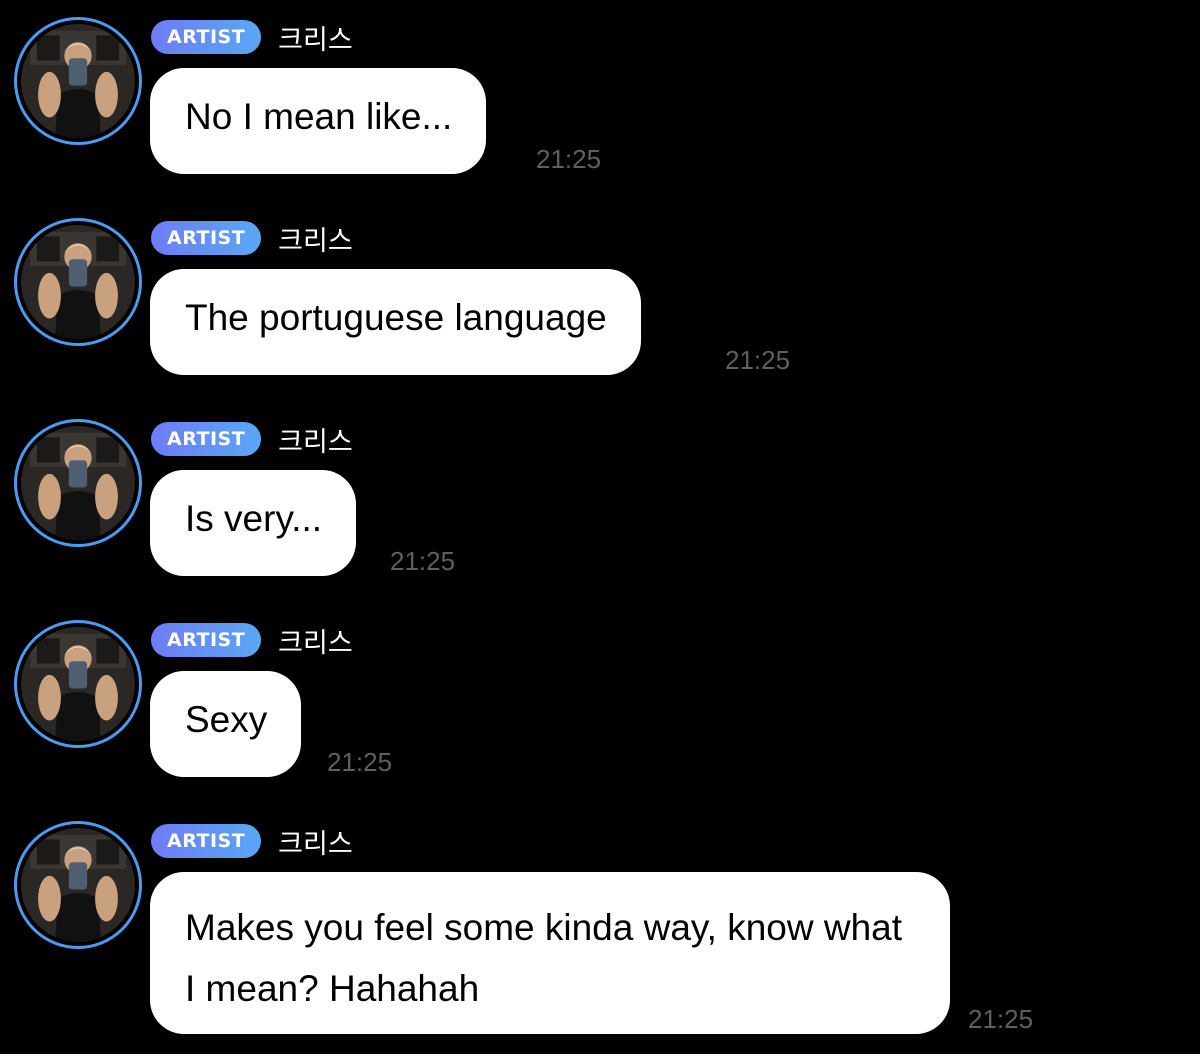 This screenshot has height=1054, width=1200. What do you see at coordinates (226, 724) in the screenshot?
I see `message-bubble: Sexy` at bounding box center [226, 724].